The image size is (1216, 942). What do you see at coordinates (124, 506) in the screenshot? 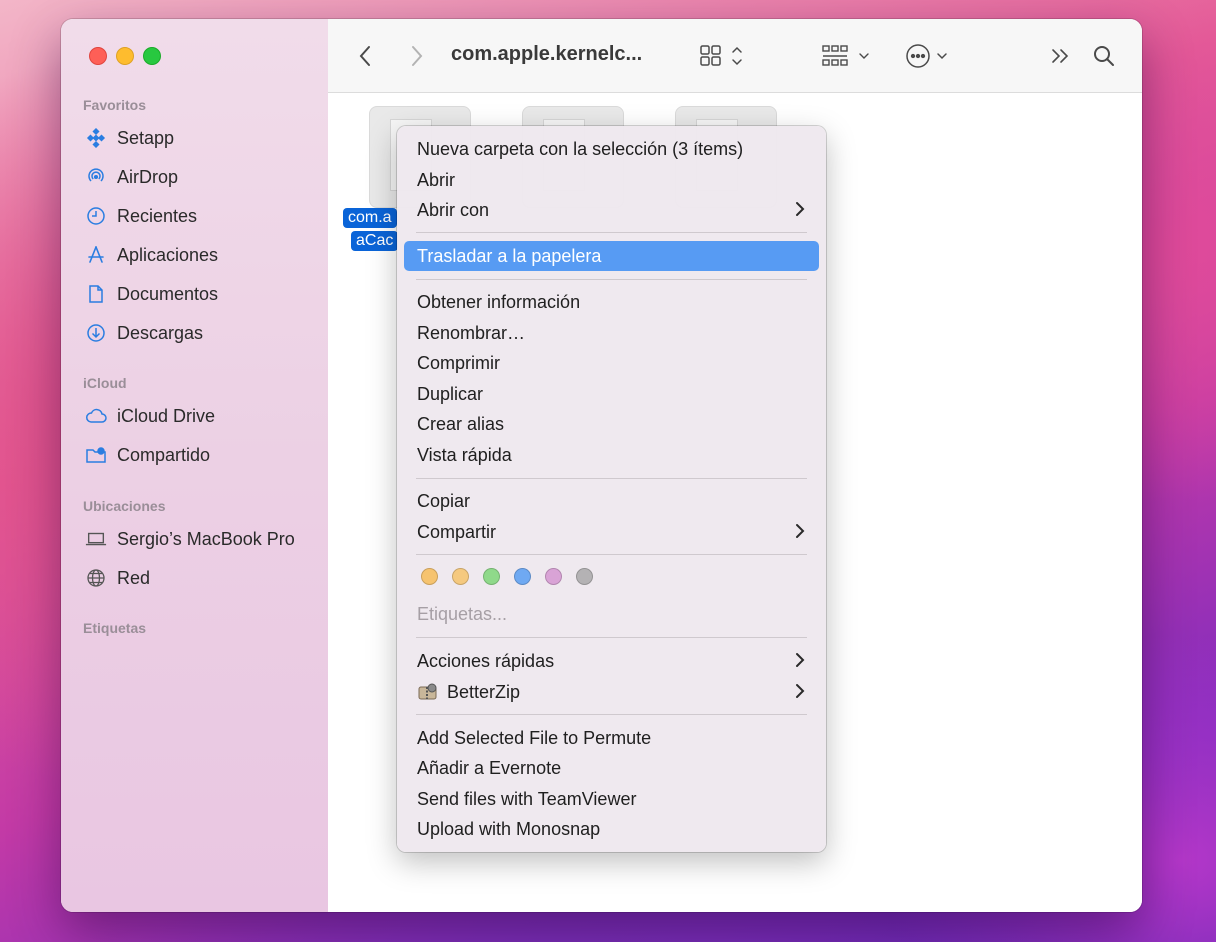
I see `sidebar-section-ubicaciones: Ubicaciones` at bounding box center [124, 506].